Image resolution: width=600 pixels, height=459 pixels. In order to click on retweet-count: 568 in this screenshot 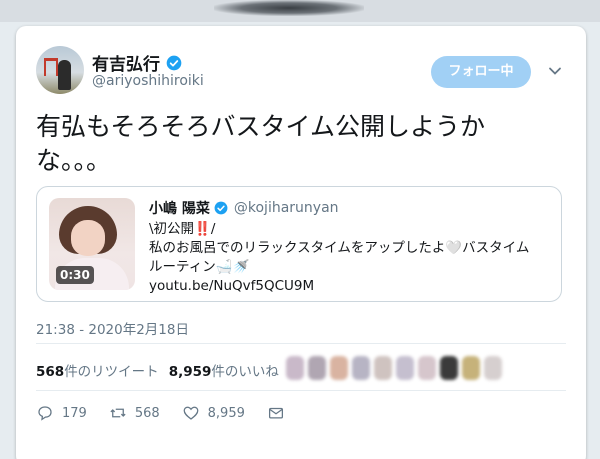, I will do `click(147, 413)`.